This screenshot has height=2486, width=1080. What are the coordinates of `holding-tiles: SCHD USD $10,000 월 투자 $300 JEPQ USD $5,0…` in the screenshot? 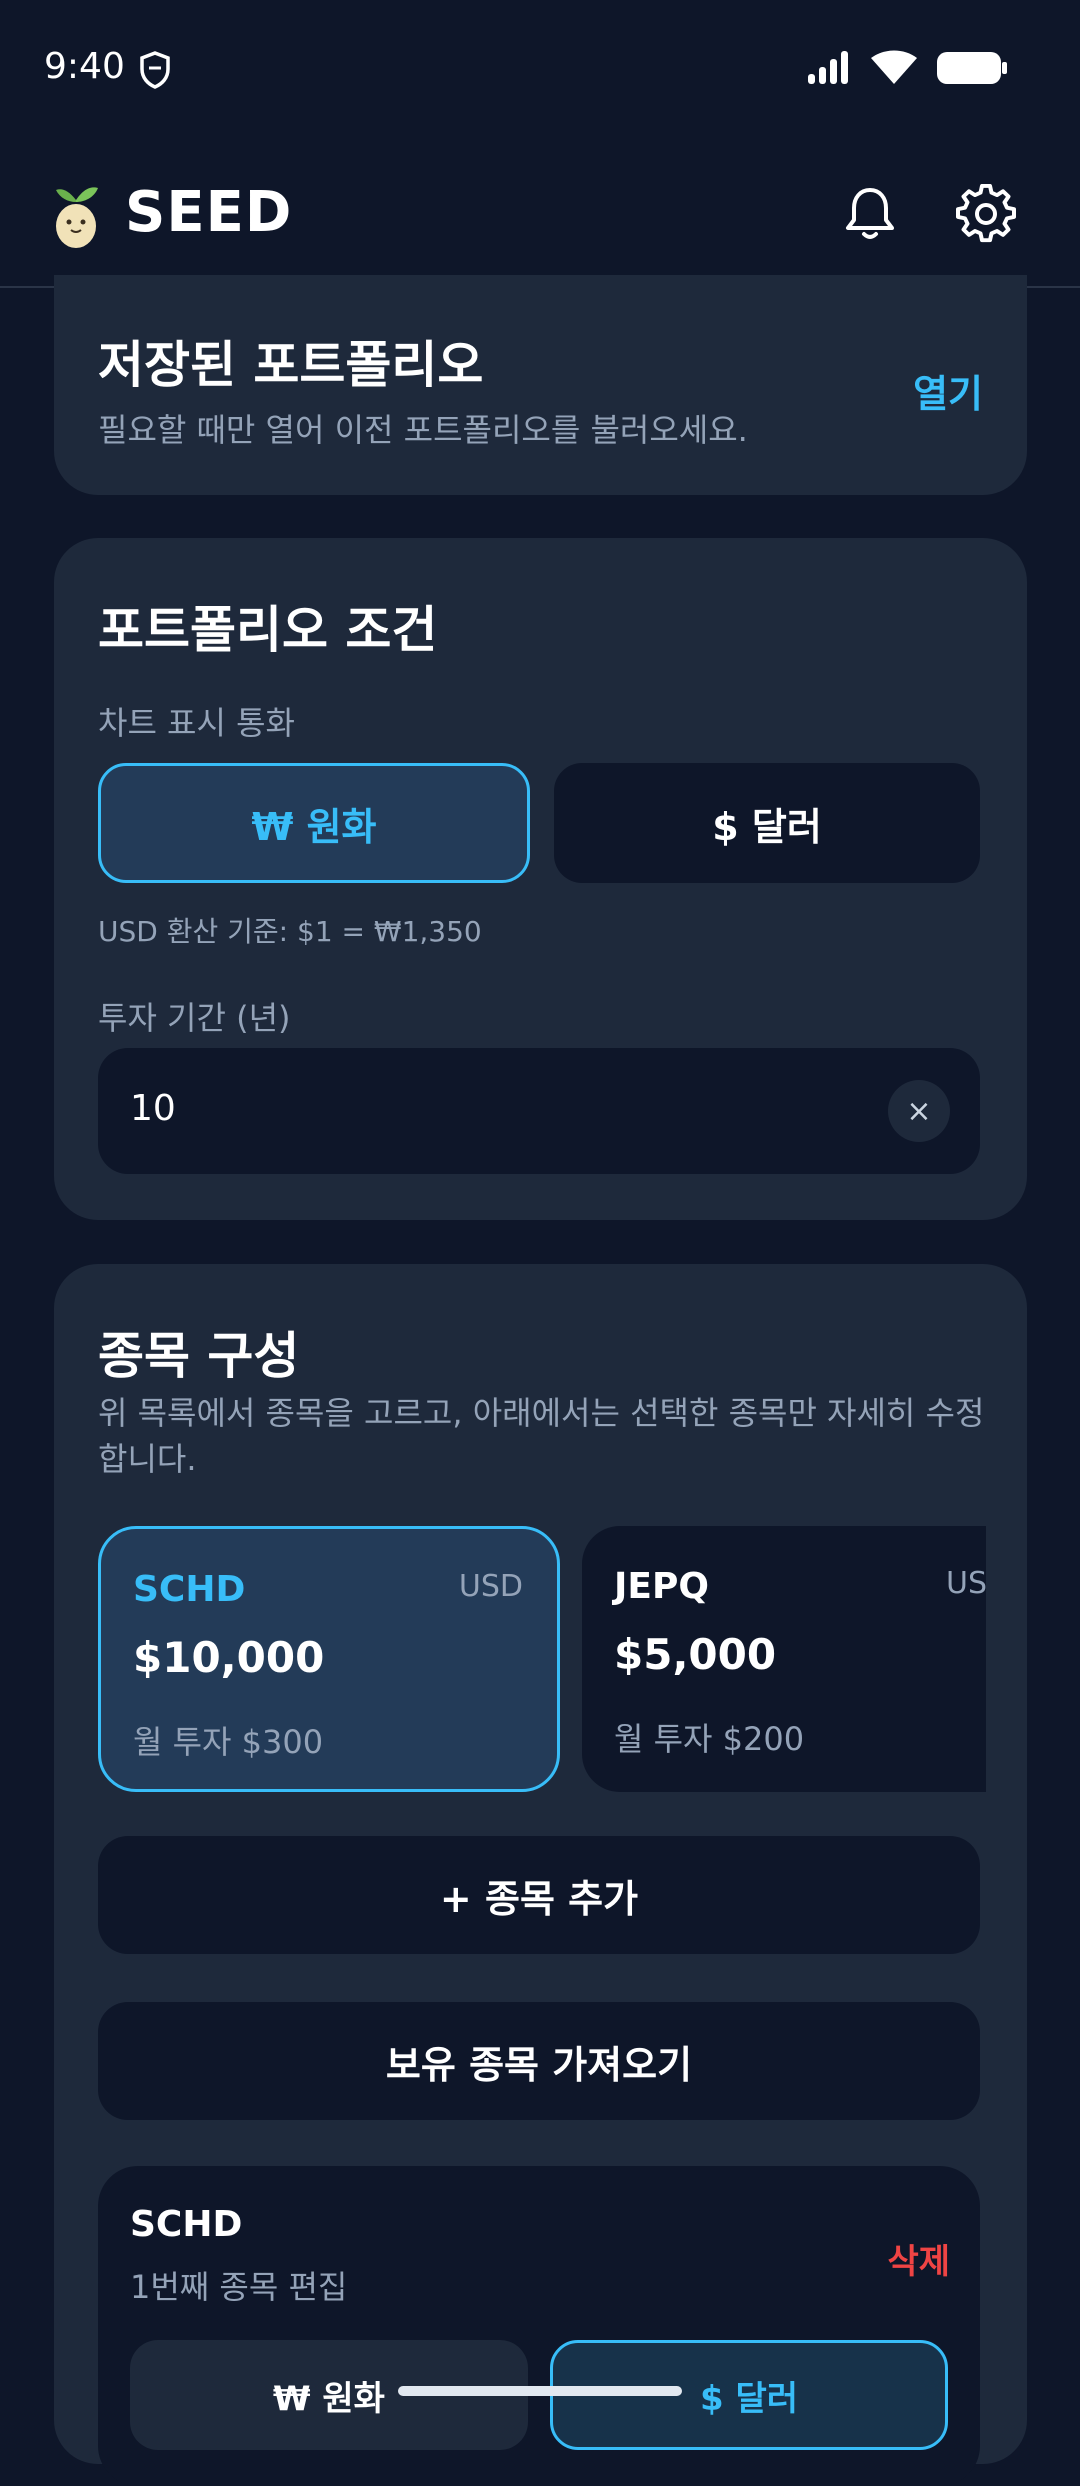 It's located at (542, 1661).